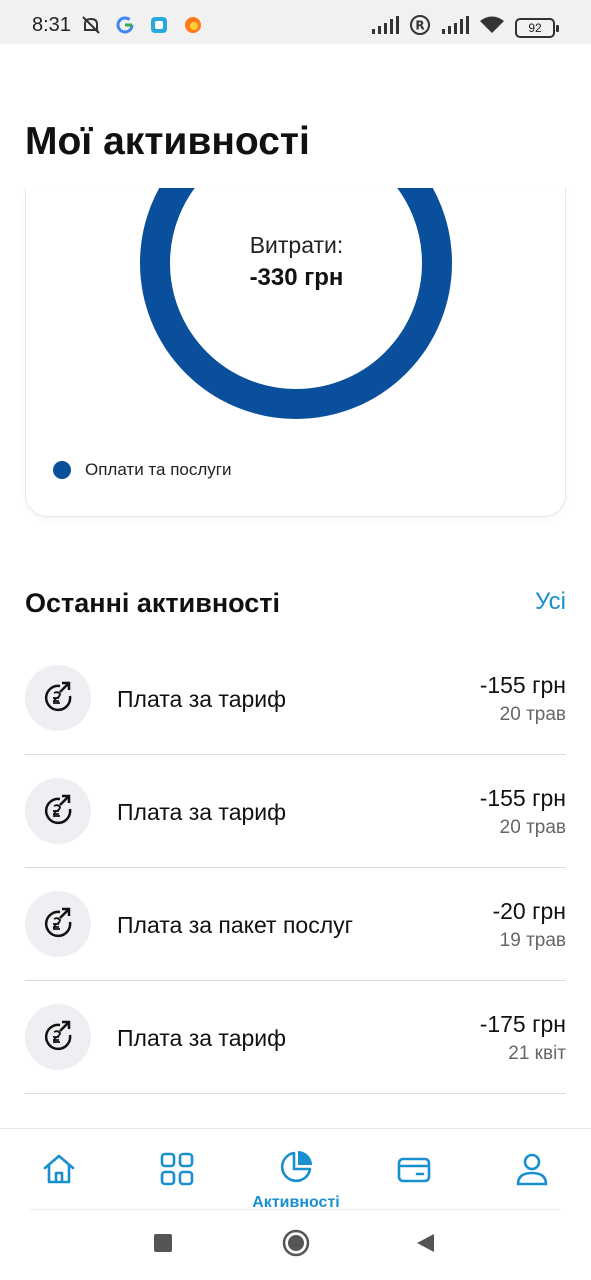 This screenshot has height=1280, width=591. Describe the element at coordinates (425, 1245) in the screenshot. I see `back-button` at that location.